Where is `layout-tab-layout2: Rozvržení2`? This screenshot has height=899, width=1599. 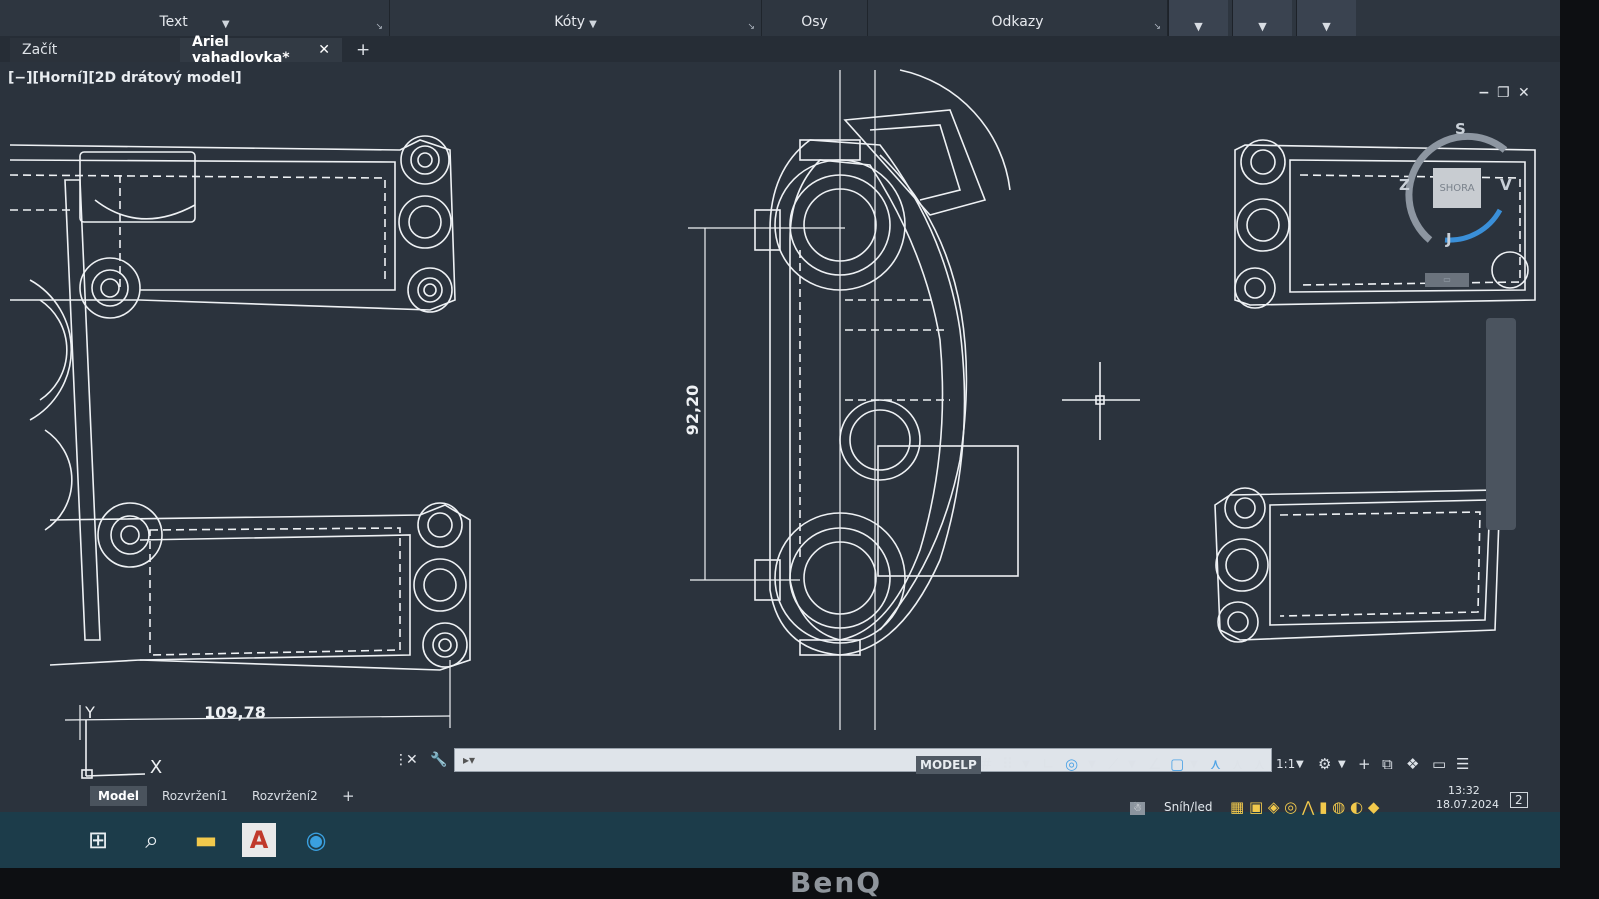
layout-tab-layout2: Rozvržení2 is located at coordinates (285, 796).